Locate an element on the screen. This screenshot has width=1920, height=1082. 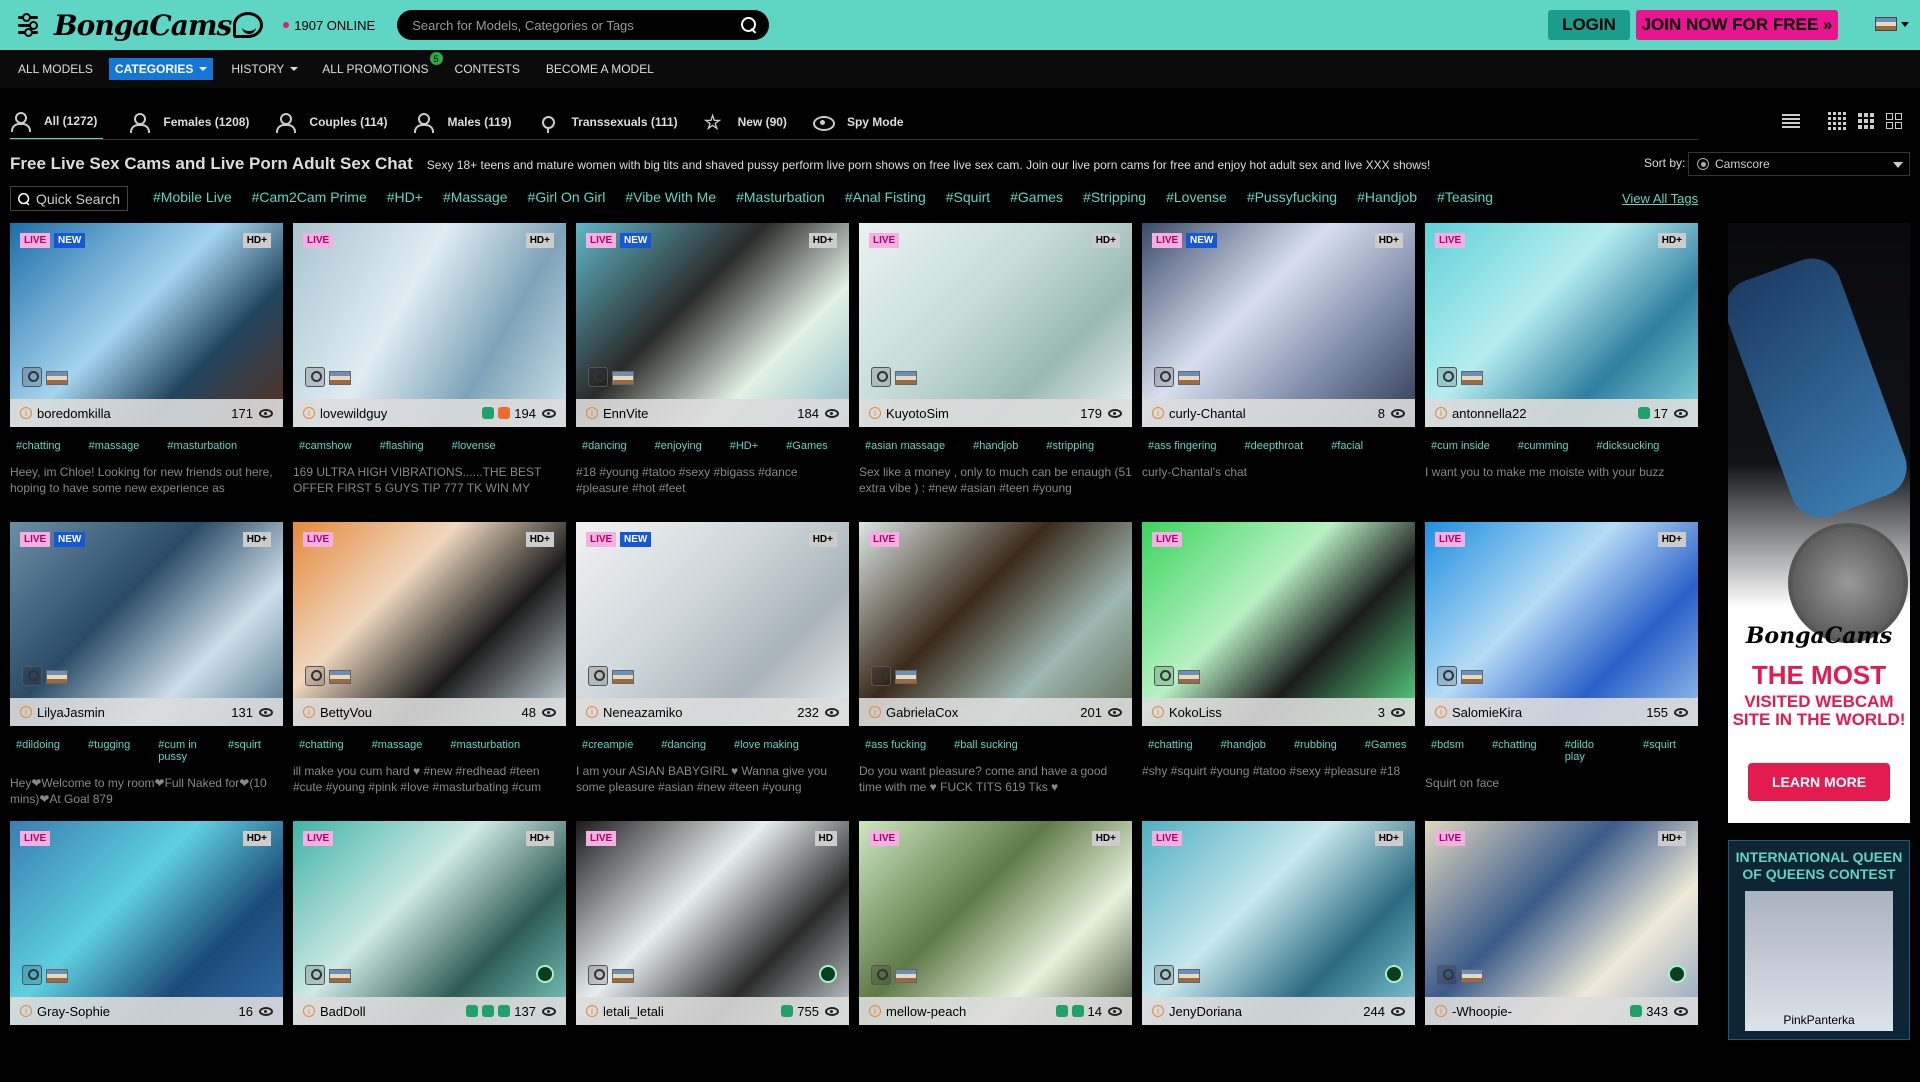
card-tag: #dicksucking is located at coordinates (1627, 446).